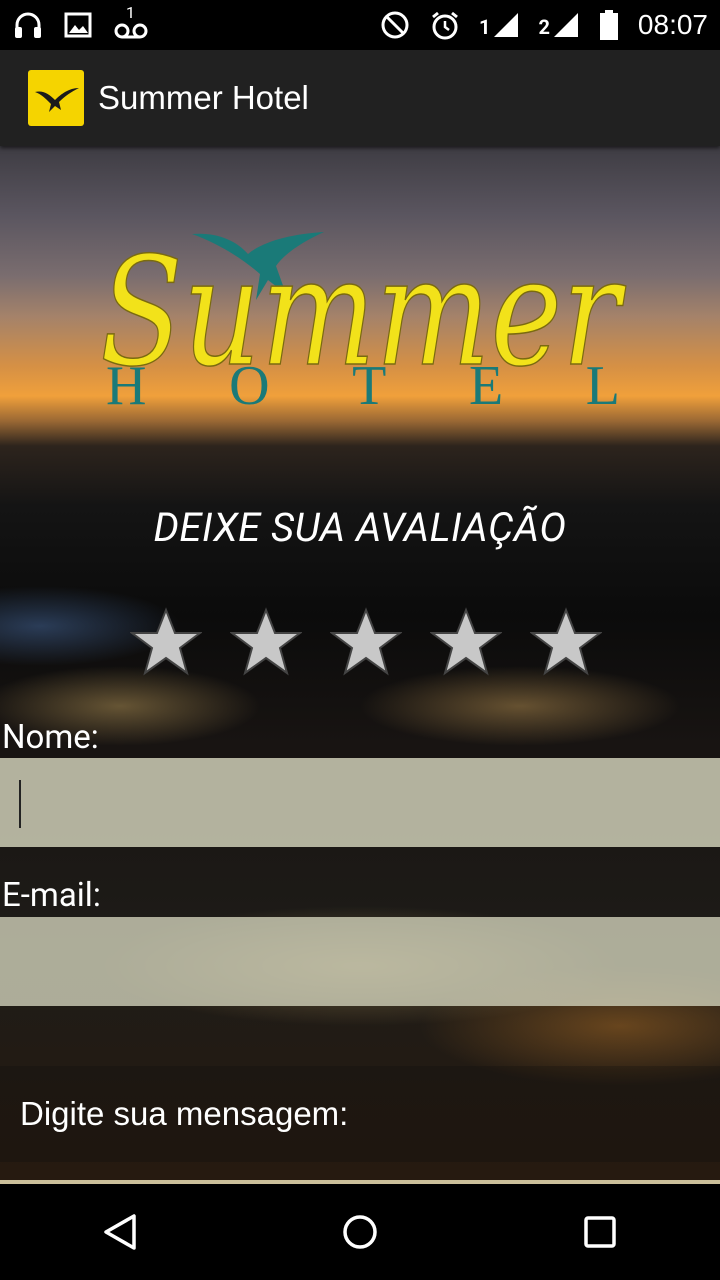 This screenshot has height=1280, width=720. Describe the element at coordinates (130, 12) in the screenshot. I see `voicemail-count: 1` at that location.